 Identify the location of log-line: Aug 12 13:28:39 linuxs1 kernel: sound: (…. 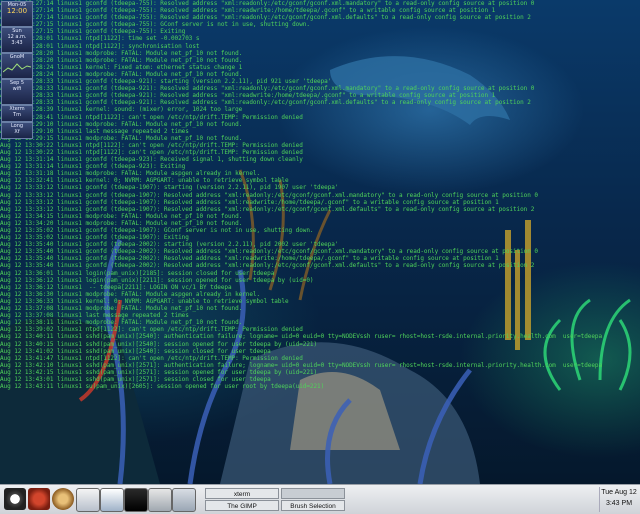
(121, 110).